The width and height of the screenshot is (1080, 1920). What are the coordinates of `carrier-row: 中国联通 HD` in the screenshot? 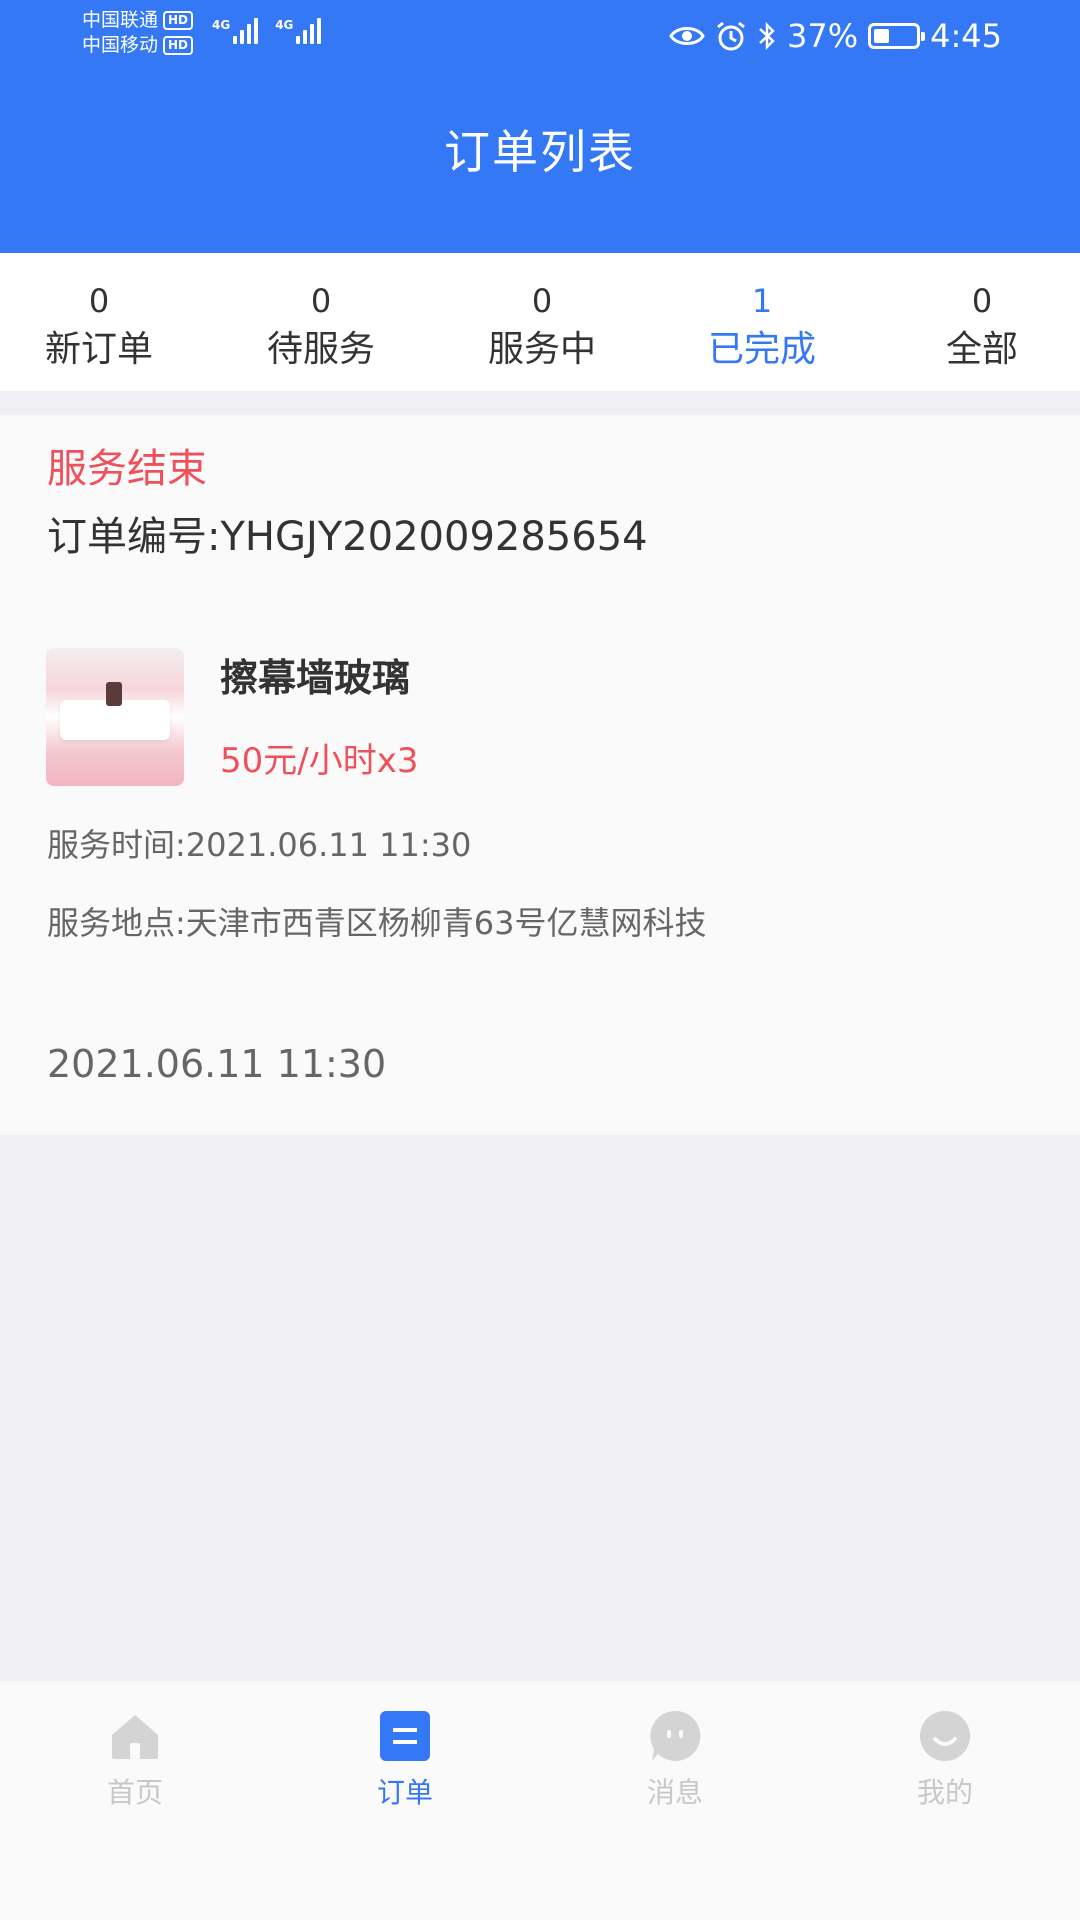 It's located at (138, 20).